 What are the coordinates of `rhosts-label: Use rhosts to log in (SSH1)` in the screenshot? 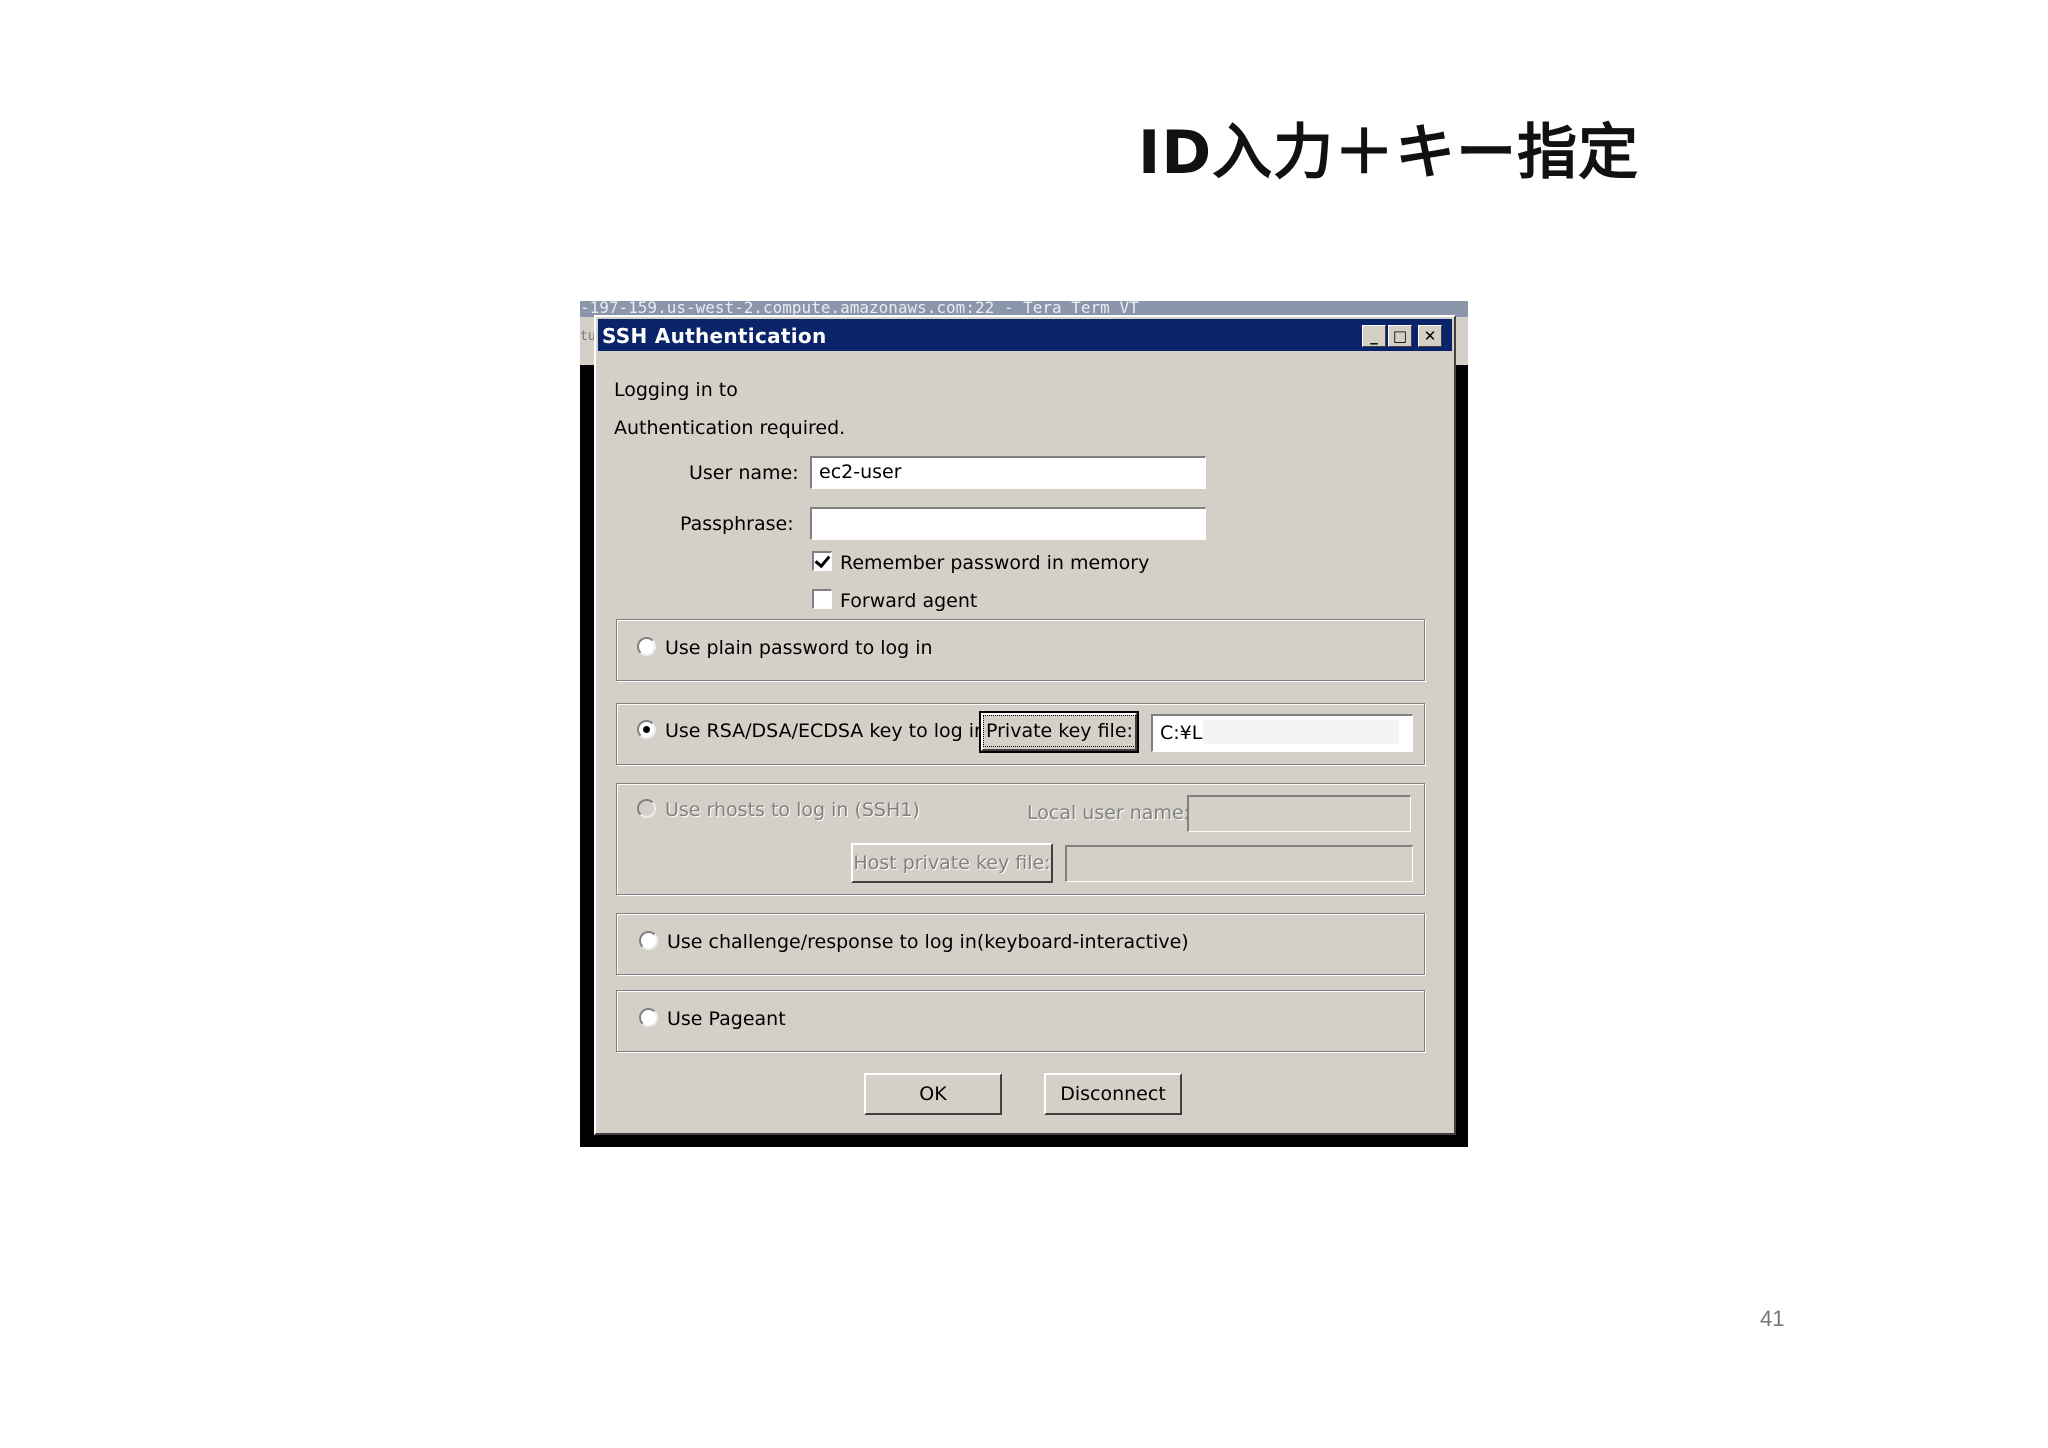 It's located at (792, 810).